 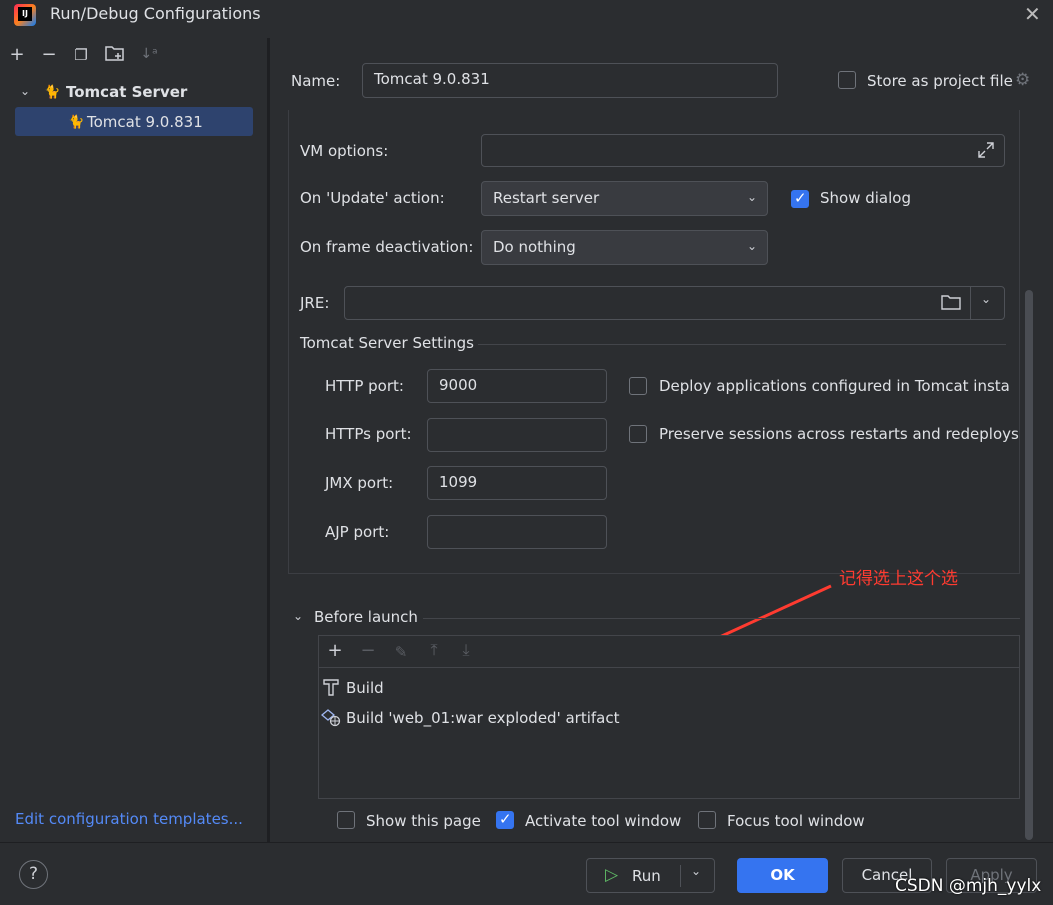 What do you see at coordinates (782, 875) in the screenshot?
I see `ok-button: OK` at bounding box center [782, 875].